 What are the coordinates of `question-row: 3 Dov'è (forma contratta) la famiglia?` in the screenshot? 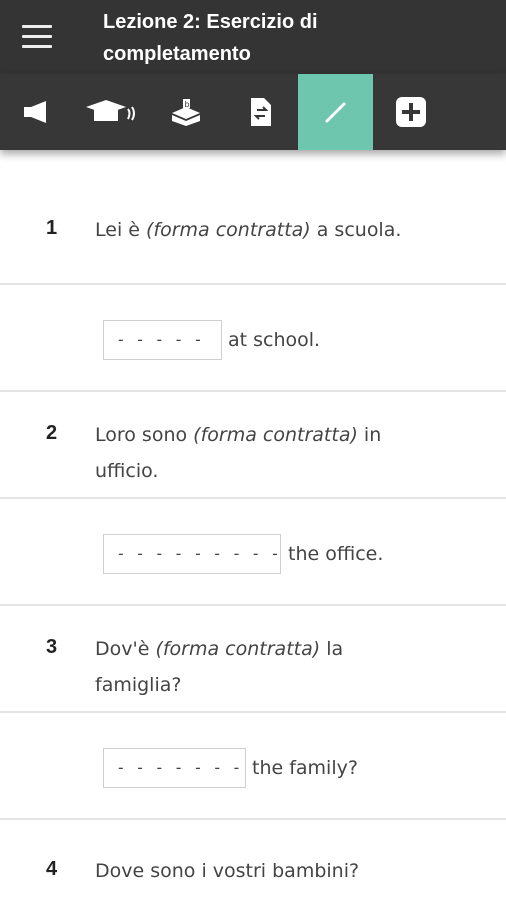 It's located at (253, 659).